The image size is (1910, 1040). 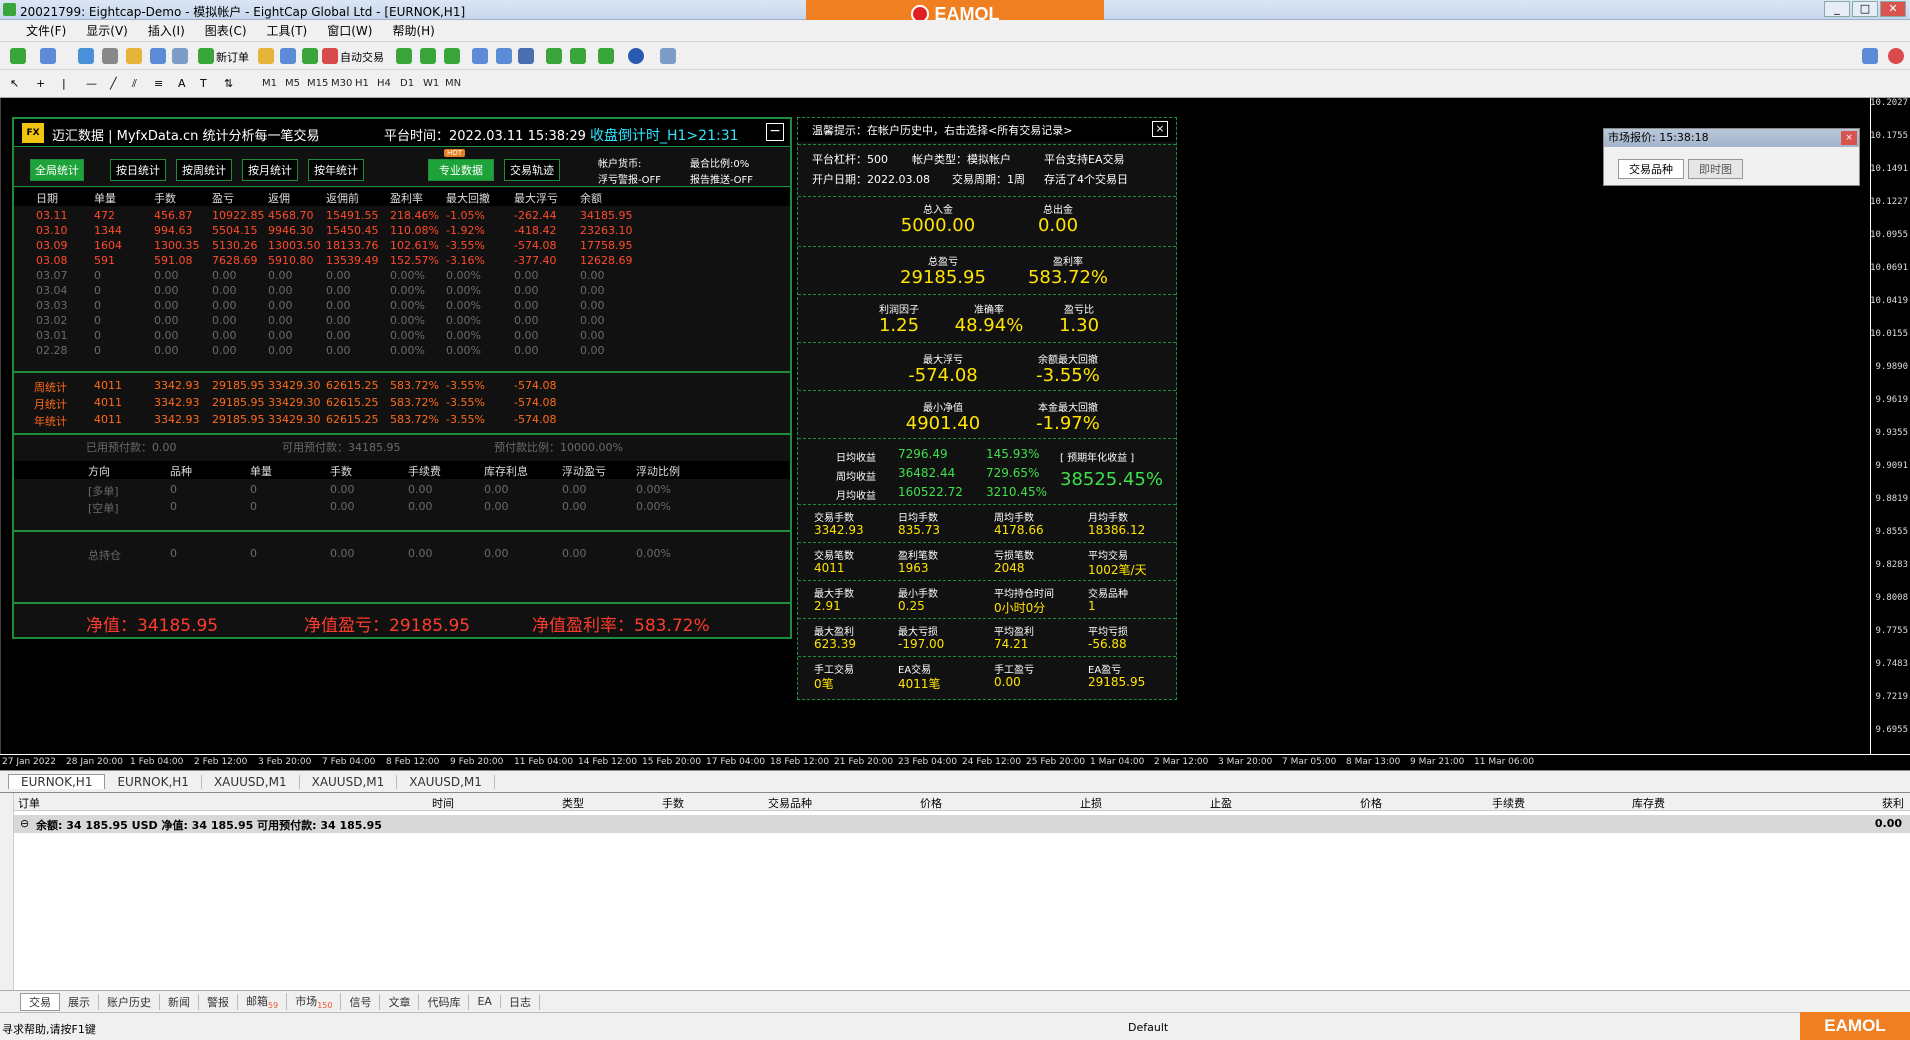 What do you see at coordinates (431, 83) in the screenshot?
I see `tf-w1: W1` at bounding box center [431, 83].